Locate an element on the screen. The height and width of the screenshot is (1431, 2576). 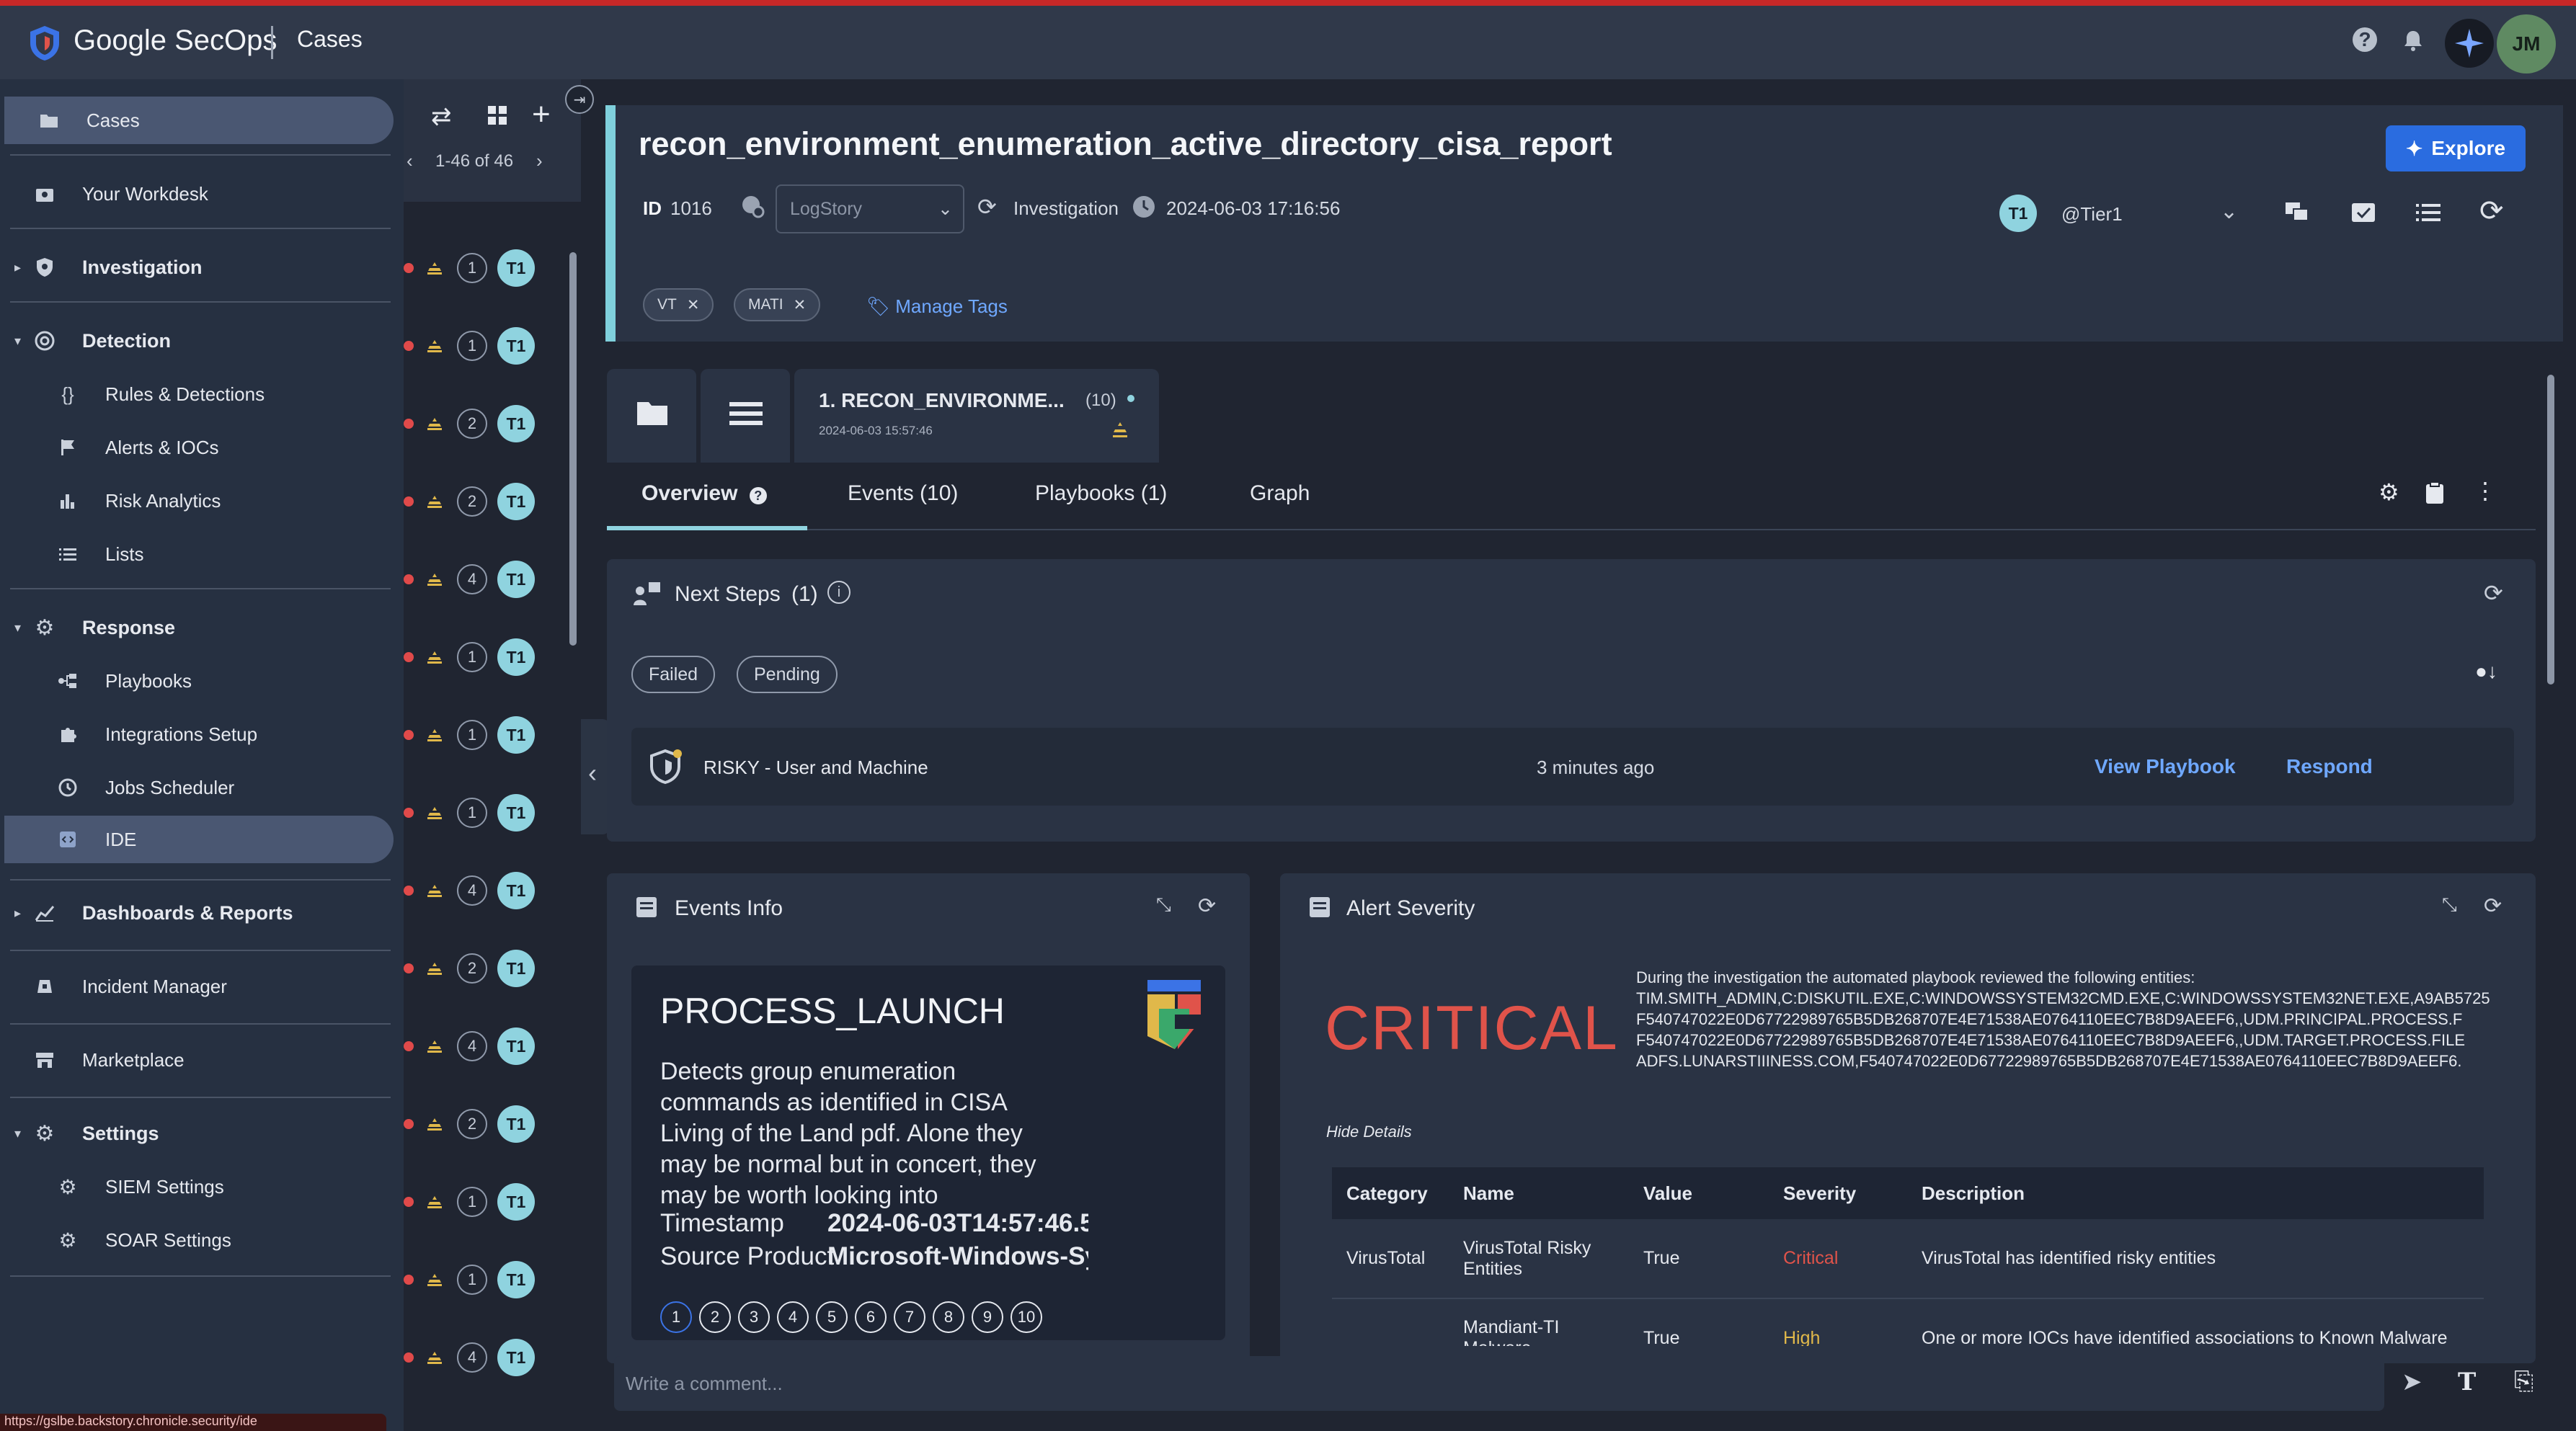
event-page-button: 8 is located at coordinates (948, 1317).